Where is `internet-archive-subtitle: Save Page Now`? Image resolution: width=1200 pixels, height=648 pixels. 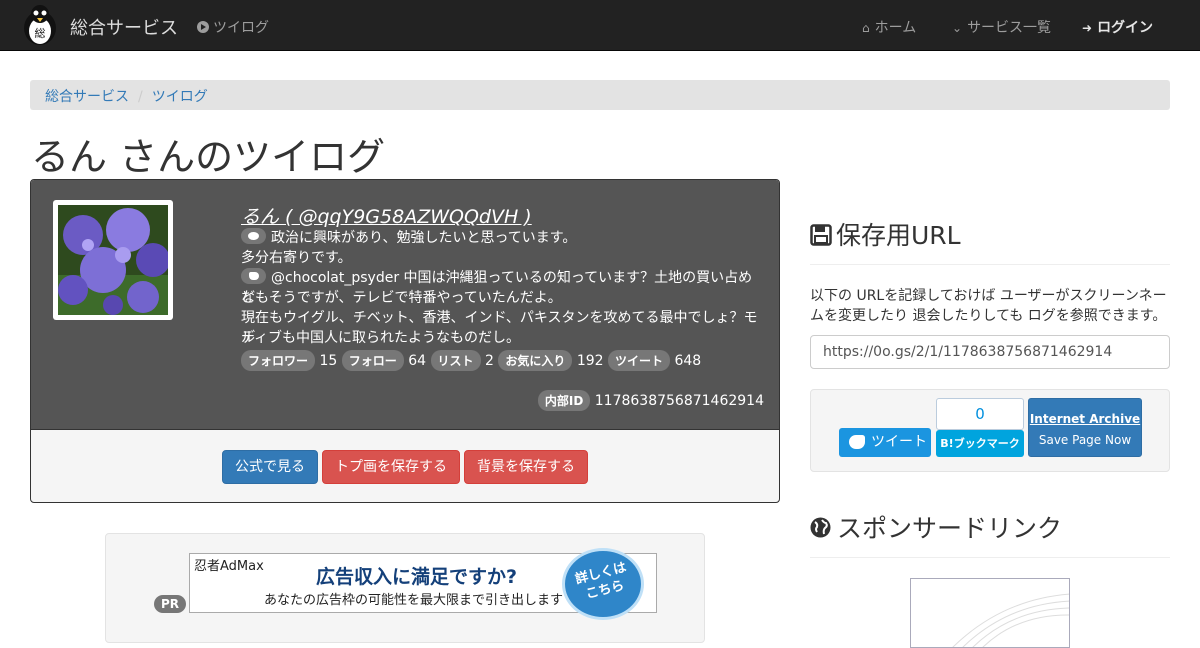
internet-archive-subtitle: Save Page Now is located at coordinates (1085, 440).